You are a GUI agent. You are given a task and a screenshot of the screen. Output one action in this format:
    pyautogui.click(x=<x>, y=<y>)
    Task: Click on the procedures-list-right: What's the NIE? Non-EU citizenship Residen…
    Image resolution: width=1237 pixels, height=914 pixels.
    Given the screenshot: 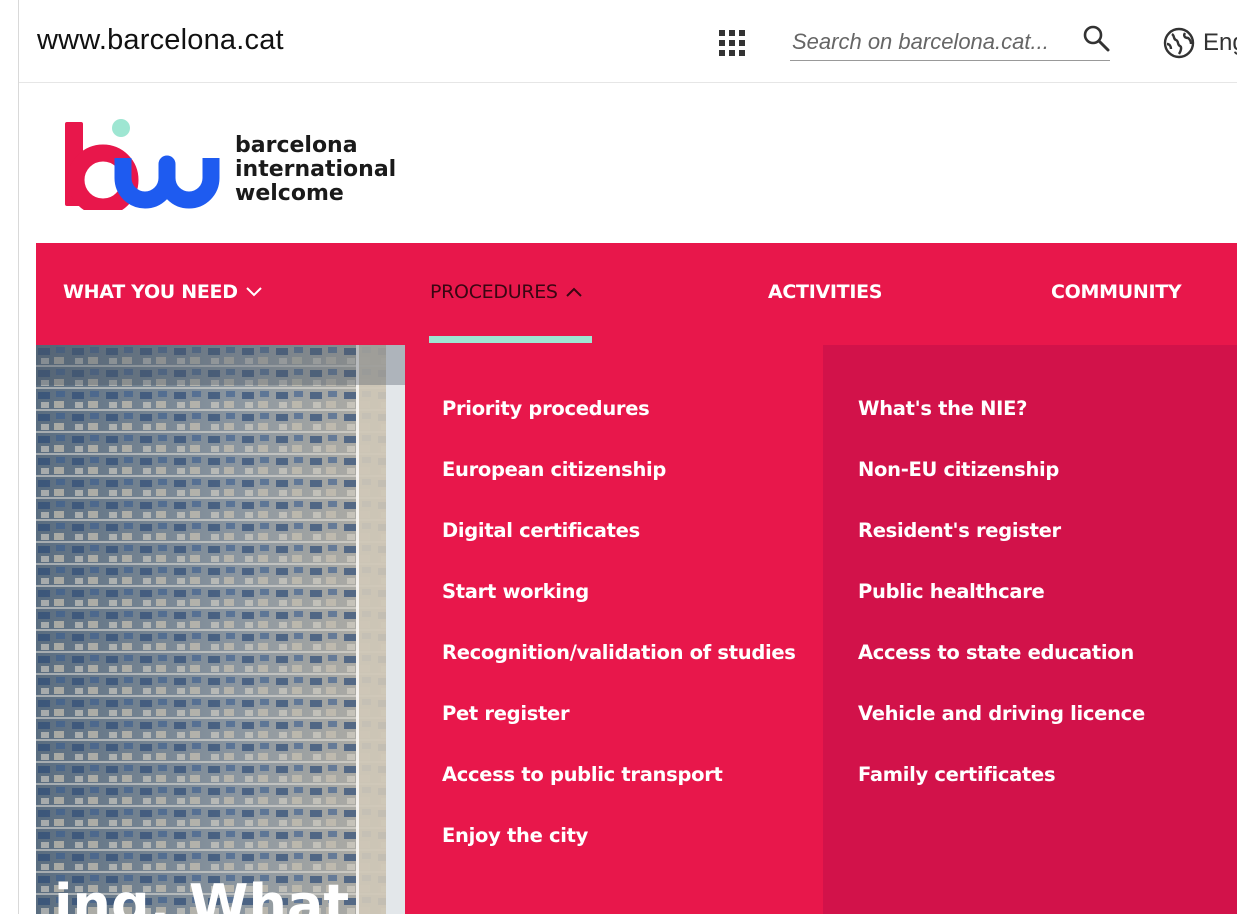 What is the action you would take?
    pyautogui.click(x=1001, y=610)
    